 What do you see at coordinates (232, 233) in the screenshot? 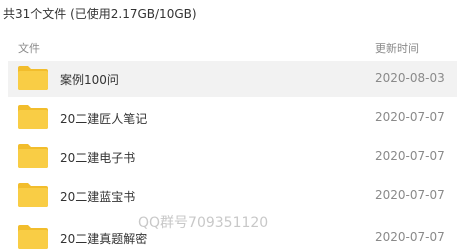
I see `file-row: 20二建真题解密 2020-07-07` at bounding box center [232, 233].